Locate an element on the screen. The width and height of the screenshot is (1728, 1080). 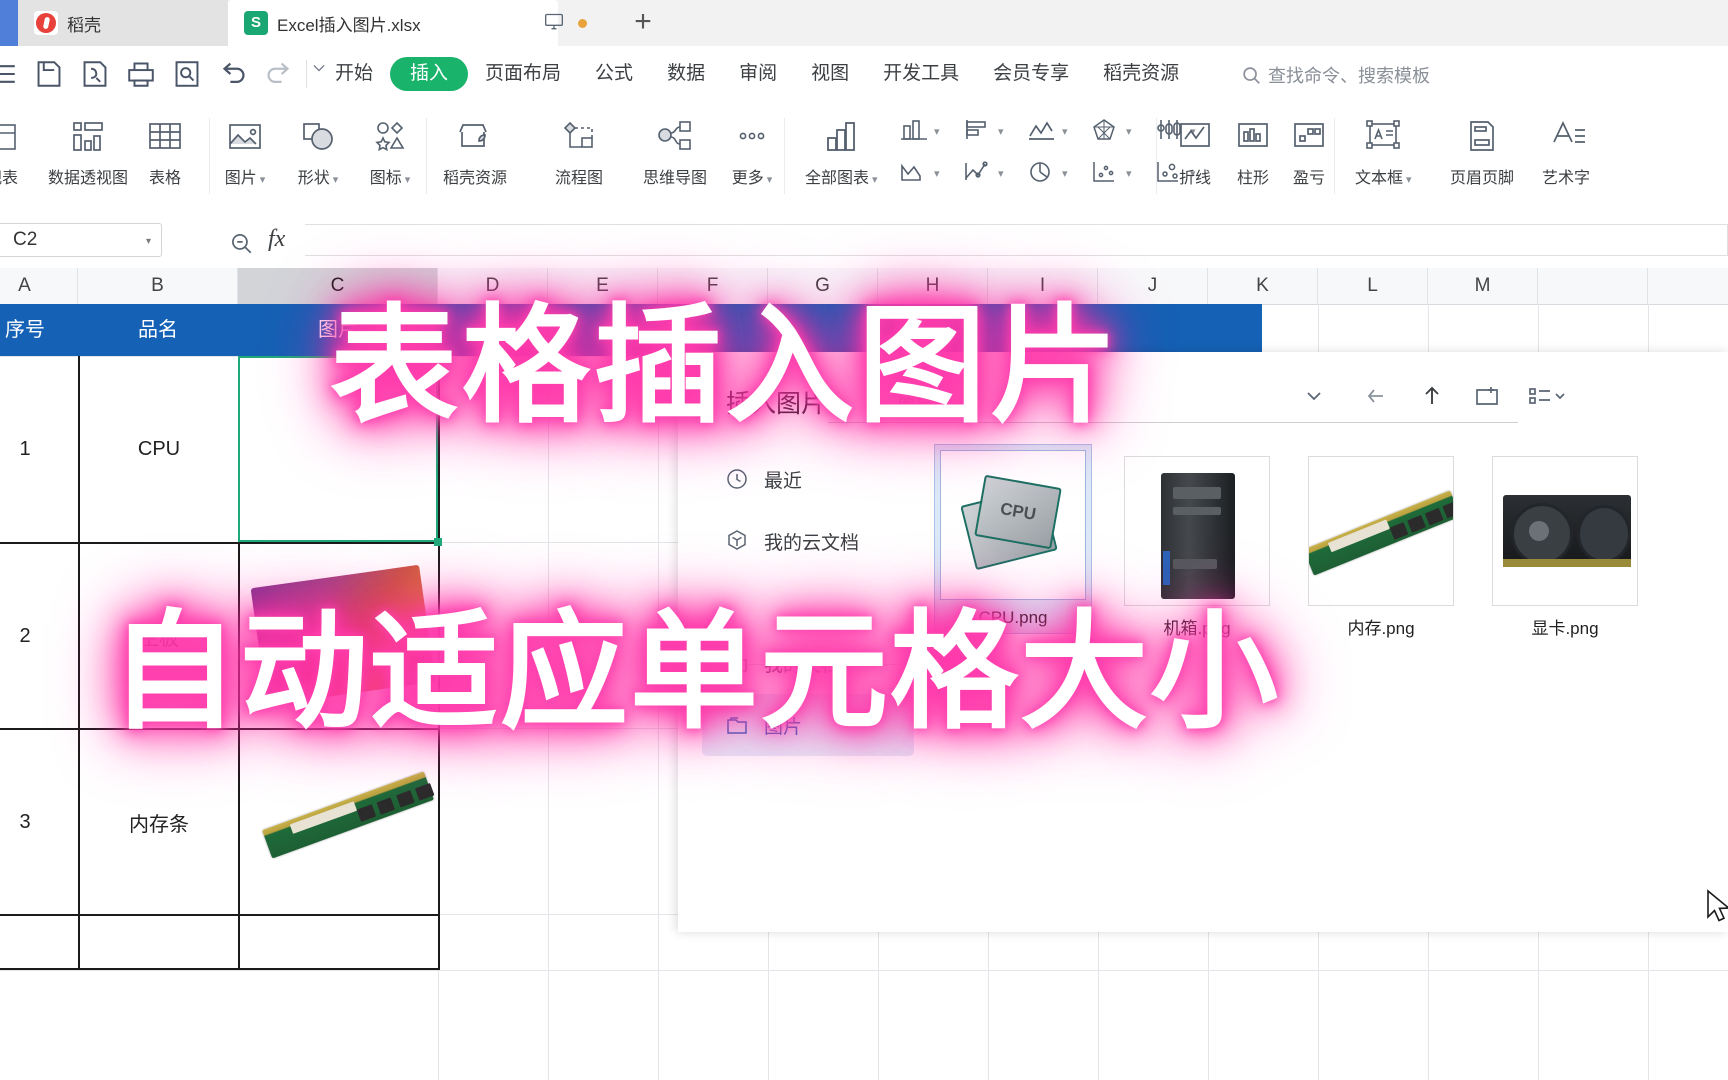
zoom-out-icon is located at coordinates (241, 245).